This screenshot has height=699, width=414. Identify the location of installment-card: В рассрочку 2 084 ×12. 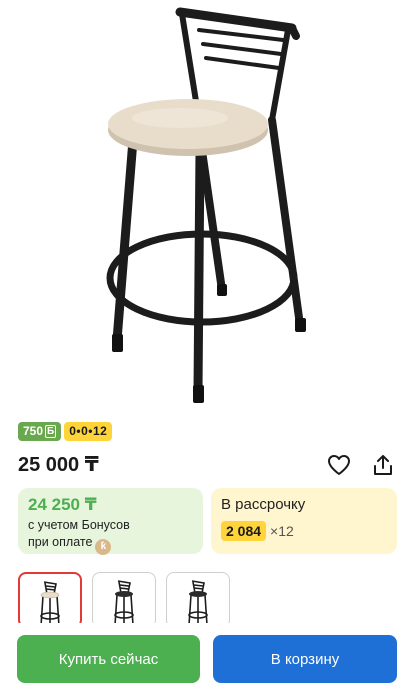
(304, 521).